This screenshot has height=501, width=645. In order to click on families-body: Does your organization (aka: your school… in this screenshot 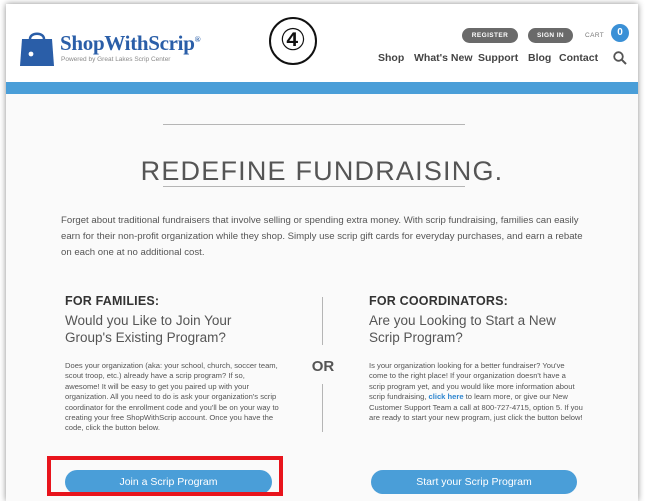, I will do `click(172, 397)`.